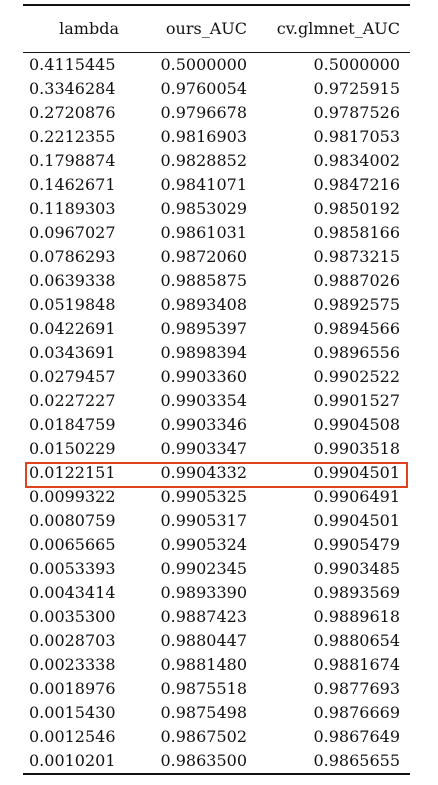  I want to click on cell-ours-auc: 0.9881480, so click(203, 664).